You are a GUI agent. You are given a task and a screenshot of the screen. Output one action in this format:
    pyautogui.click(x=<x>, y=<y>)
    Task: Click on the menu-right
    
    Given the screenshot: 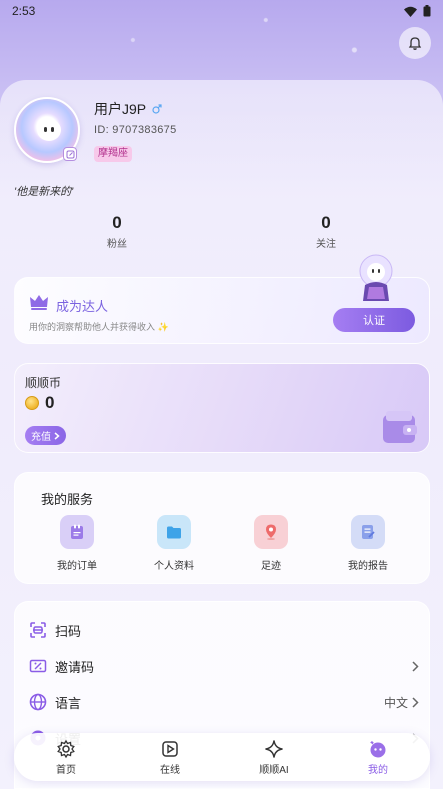 What is the action you would take?
    pyautogui.click(x=415, y=666)
    